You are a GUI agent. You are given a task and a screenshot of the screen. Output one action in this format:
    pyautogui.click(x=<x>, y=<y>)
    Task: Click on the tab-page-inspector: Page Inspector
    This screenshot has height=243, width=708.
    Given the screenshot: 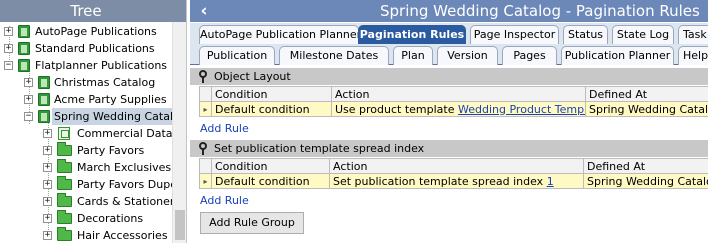 What is the action you would take?
    pyautogui.click(x=514, y=34)
    